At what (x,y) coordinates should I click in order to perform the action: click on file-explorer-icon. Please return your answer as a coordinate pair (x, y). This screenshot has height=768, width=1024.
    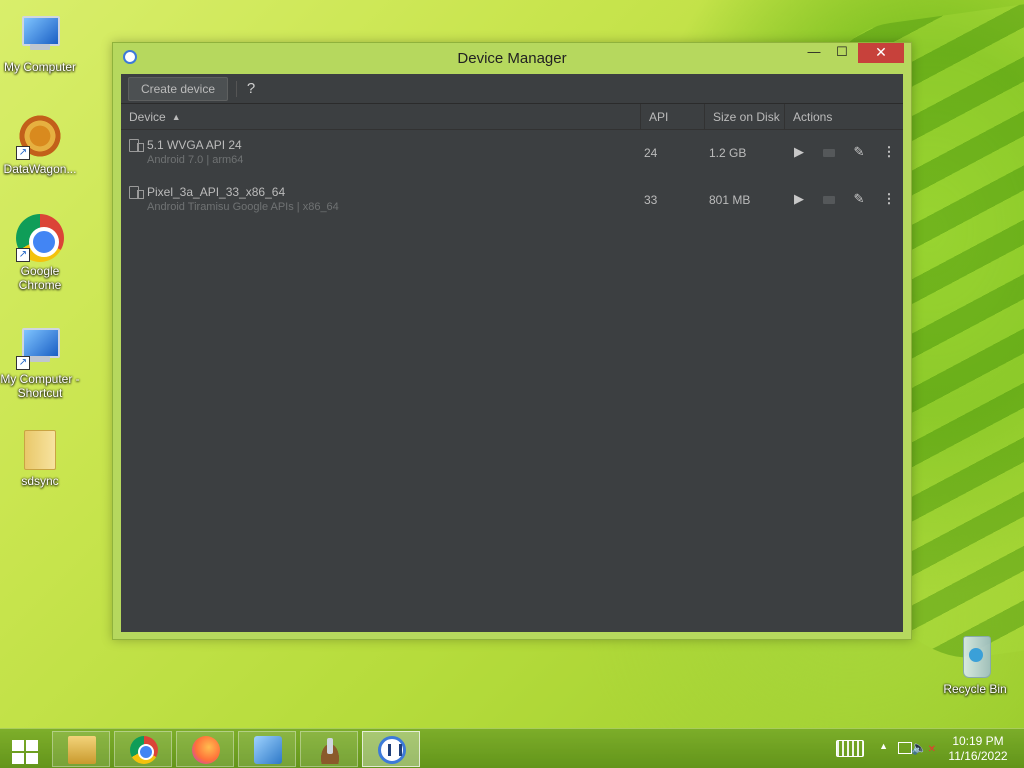
    Looking at the image, I should click on (82, 750).